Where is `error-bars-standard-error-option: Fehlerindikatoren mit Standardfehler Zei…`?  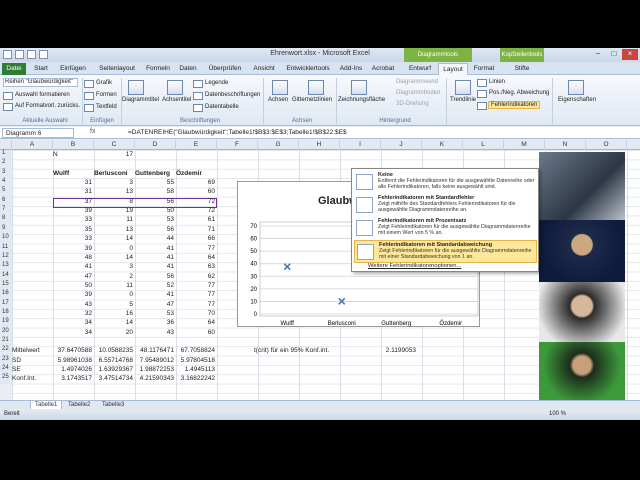 error-bars-standard-error-option: Fehlerindikatoren mit Standardfehler Zei… is located at coordinates (445, 205).